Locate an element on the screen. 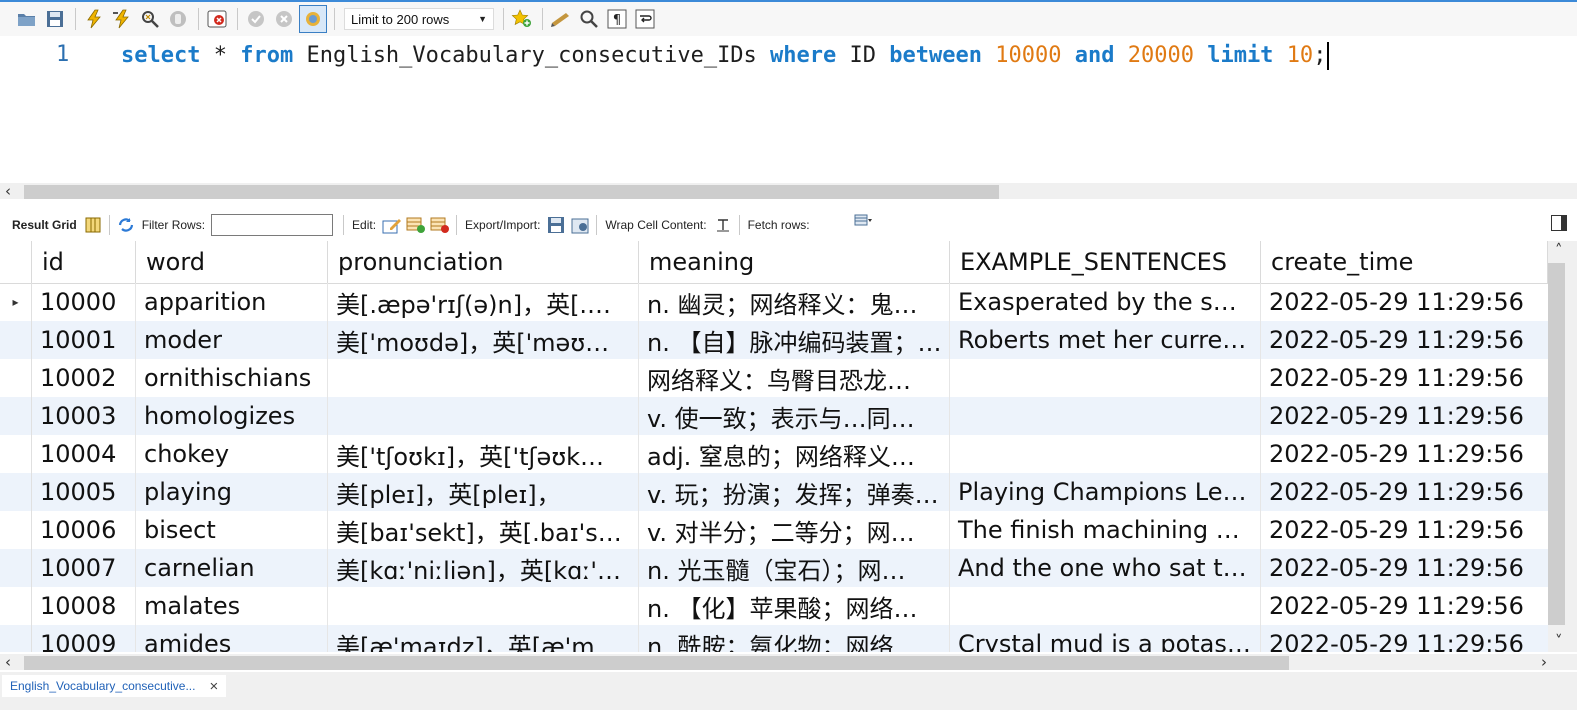 Image resolution: width=1577 pixels, height=710 pixels. fetch-next-icon is located at coordinates (864, 221).